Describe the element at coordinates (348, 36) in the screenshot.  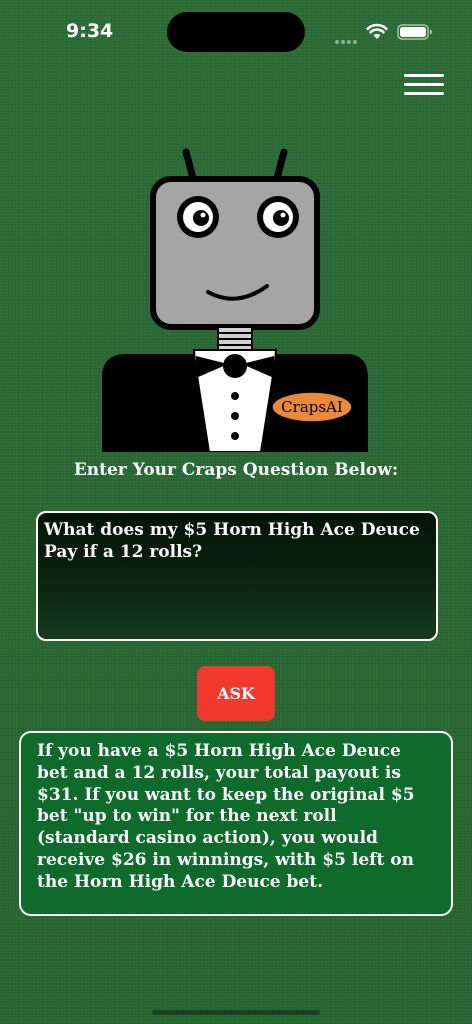
I see `signal-icon` at that location.